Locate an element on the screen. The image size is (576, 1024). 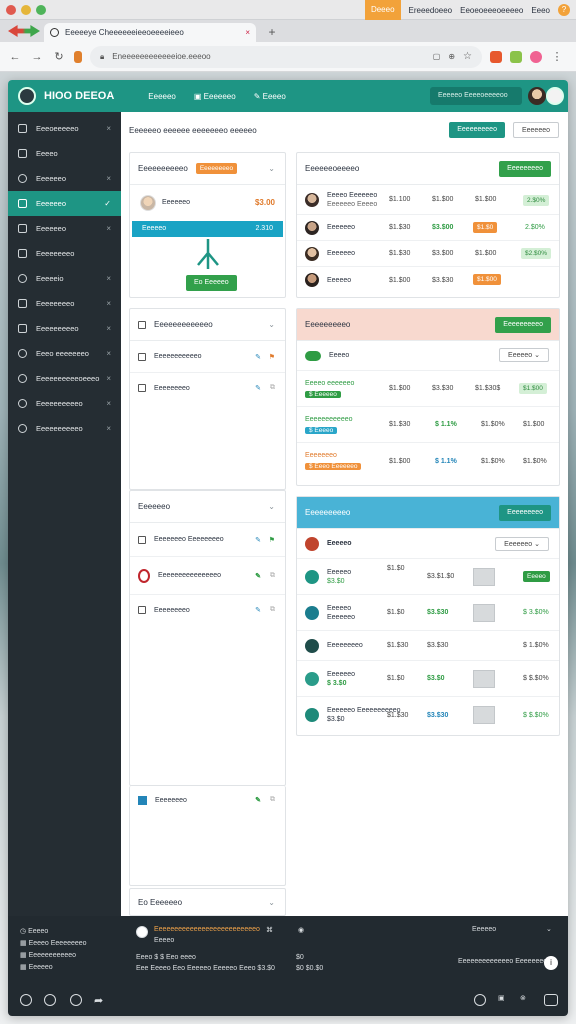
power-icon is located at coordinates (26, 1000).